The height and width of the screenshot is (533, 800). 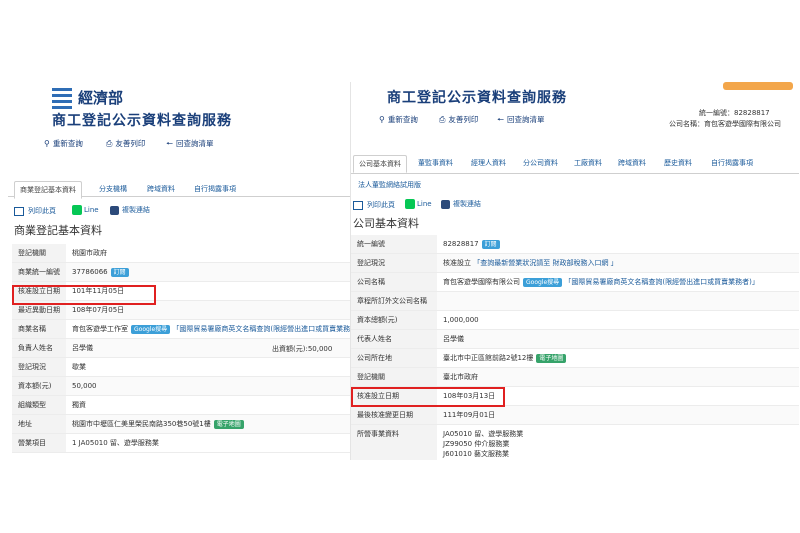 I want to click on table-row: 資本額(元) 50,000, so click(x=181, y=386).